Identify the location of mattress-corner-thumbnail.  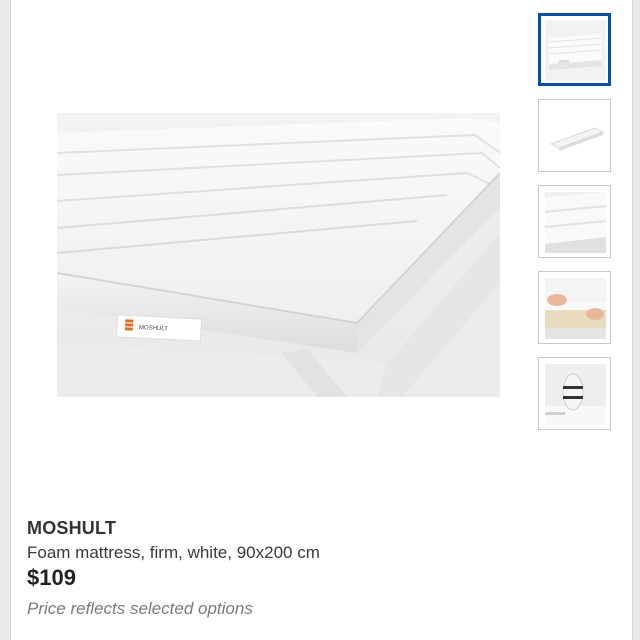
(574, 49).